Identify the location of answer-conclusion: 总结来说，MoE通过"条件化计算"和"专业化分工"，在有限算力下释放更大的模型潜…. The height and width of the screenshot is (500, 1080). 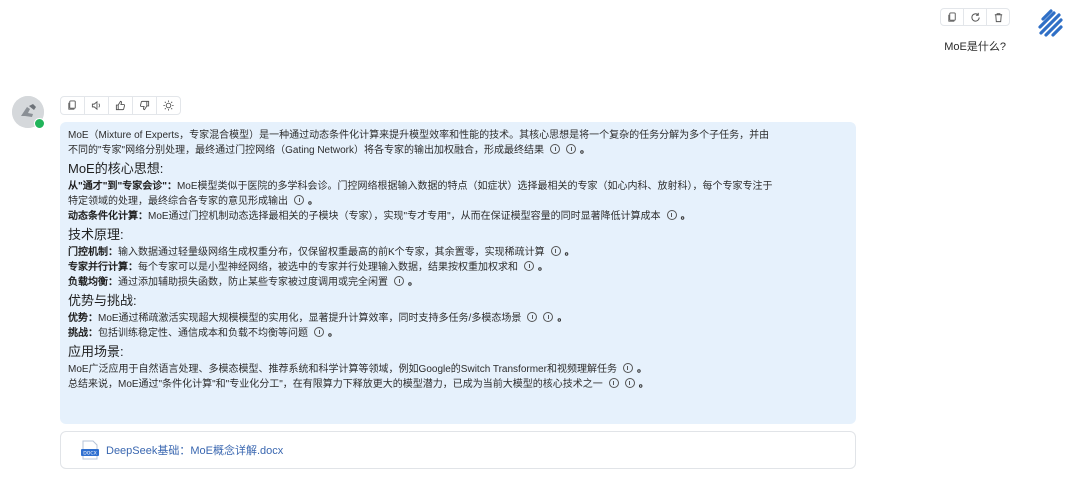
(358, 384).